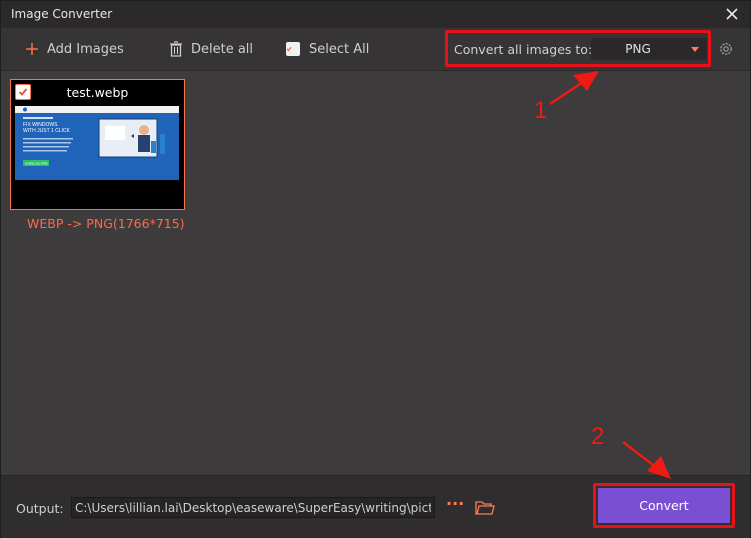 Image resolution: width=751 pixels, height=538 pixels. I want to click on folder-icon, so click(485, 508).